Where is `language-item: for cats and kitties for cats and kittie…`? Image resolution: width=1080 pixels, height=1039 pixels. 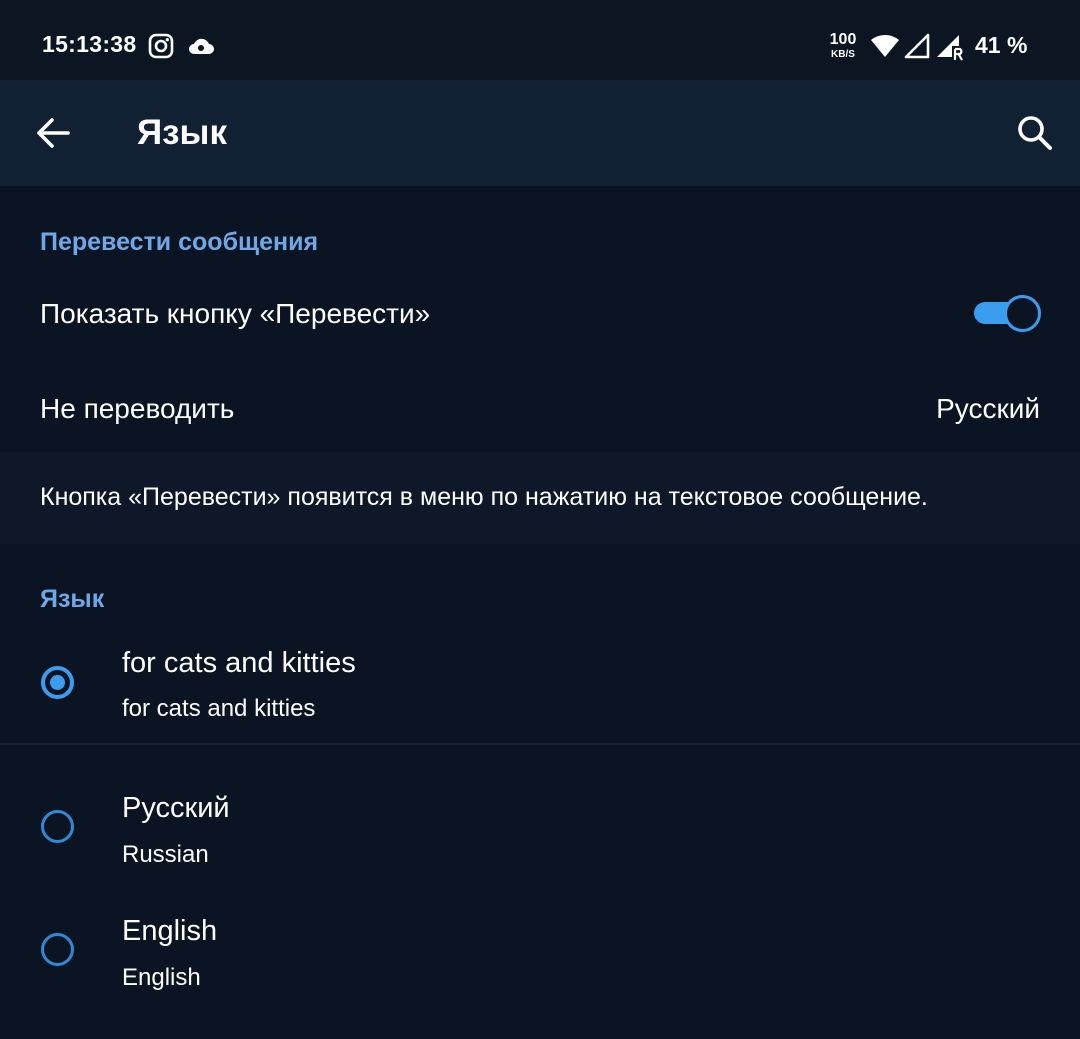
language-item: for cats and kitties for cats and kittie… is located at coordinates (540, 686).